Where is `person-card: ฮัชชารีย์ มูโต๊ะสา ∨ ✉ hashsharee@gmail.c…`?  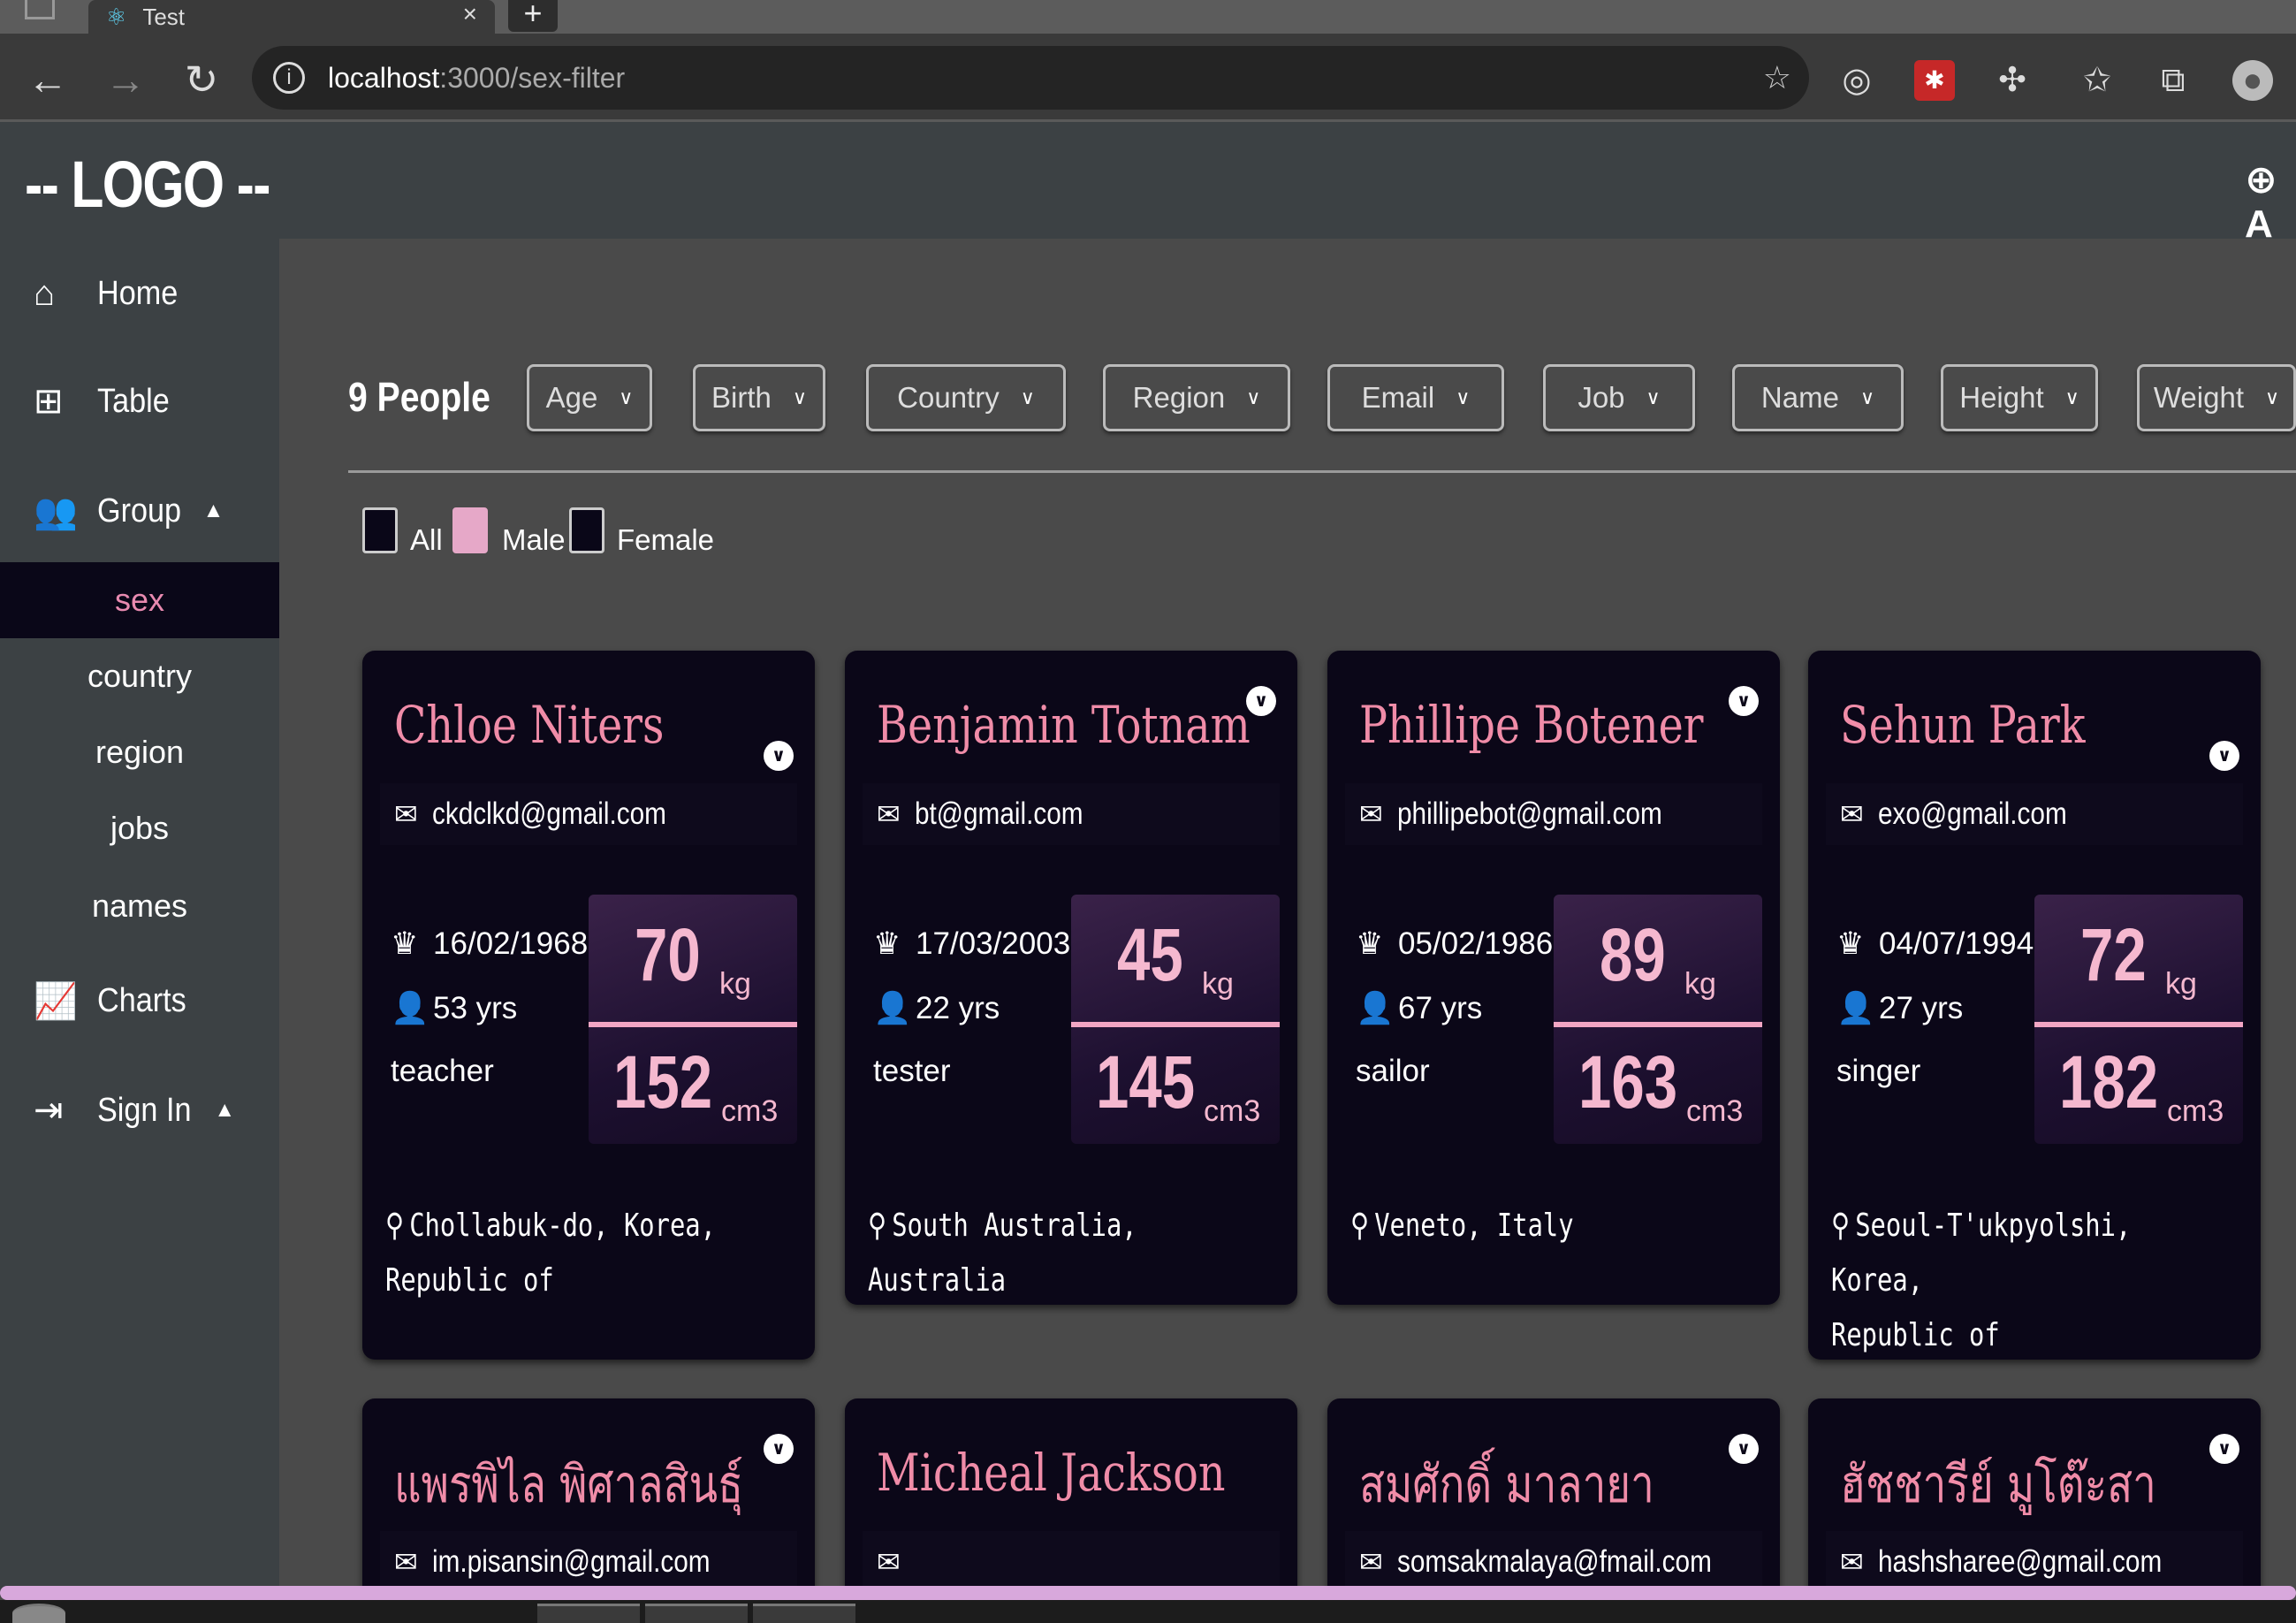 person-card: ฮัชชารีย์ มูโต๊ะสา ∨ ✉ hashsharee@gmail.c… is located at coordinates (2035, 1497).